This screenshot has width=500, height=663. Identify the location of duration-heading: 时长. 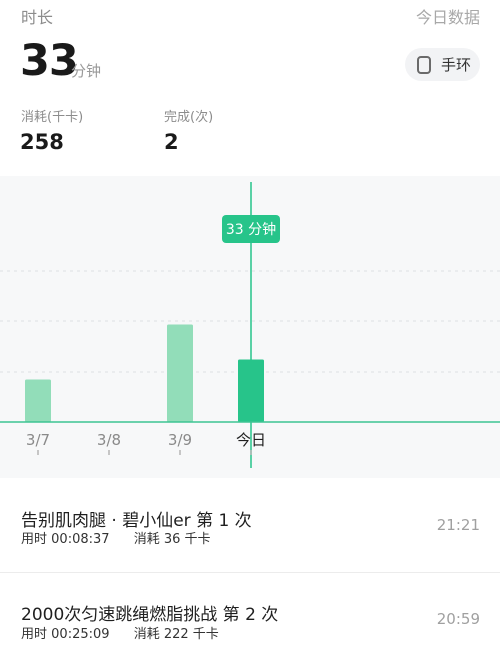
(37, 17).